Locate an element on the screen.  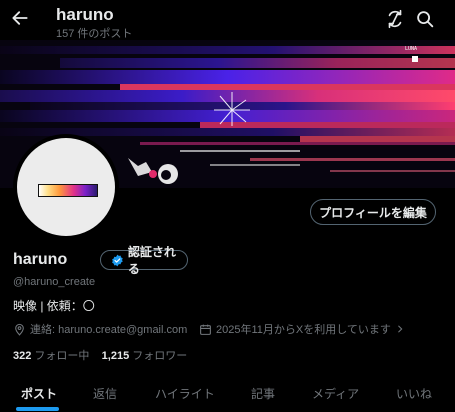
tab-articles: 記事 is located at coordinates (263, 393).